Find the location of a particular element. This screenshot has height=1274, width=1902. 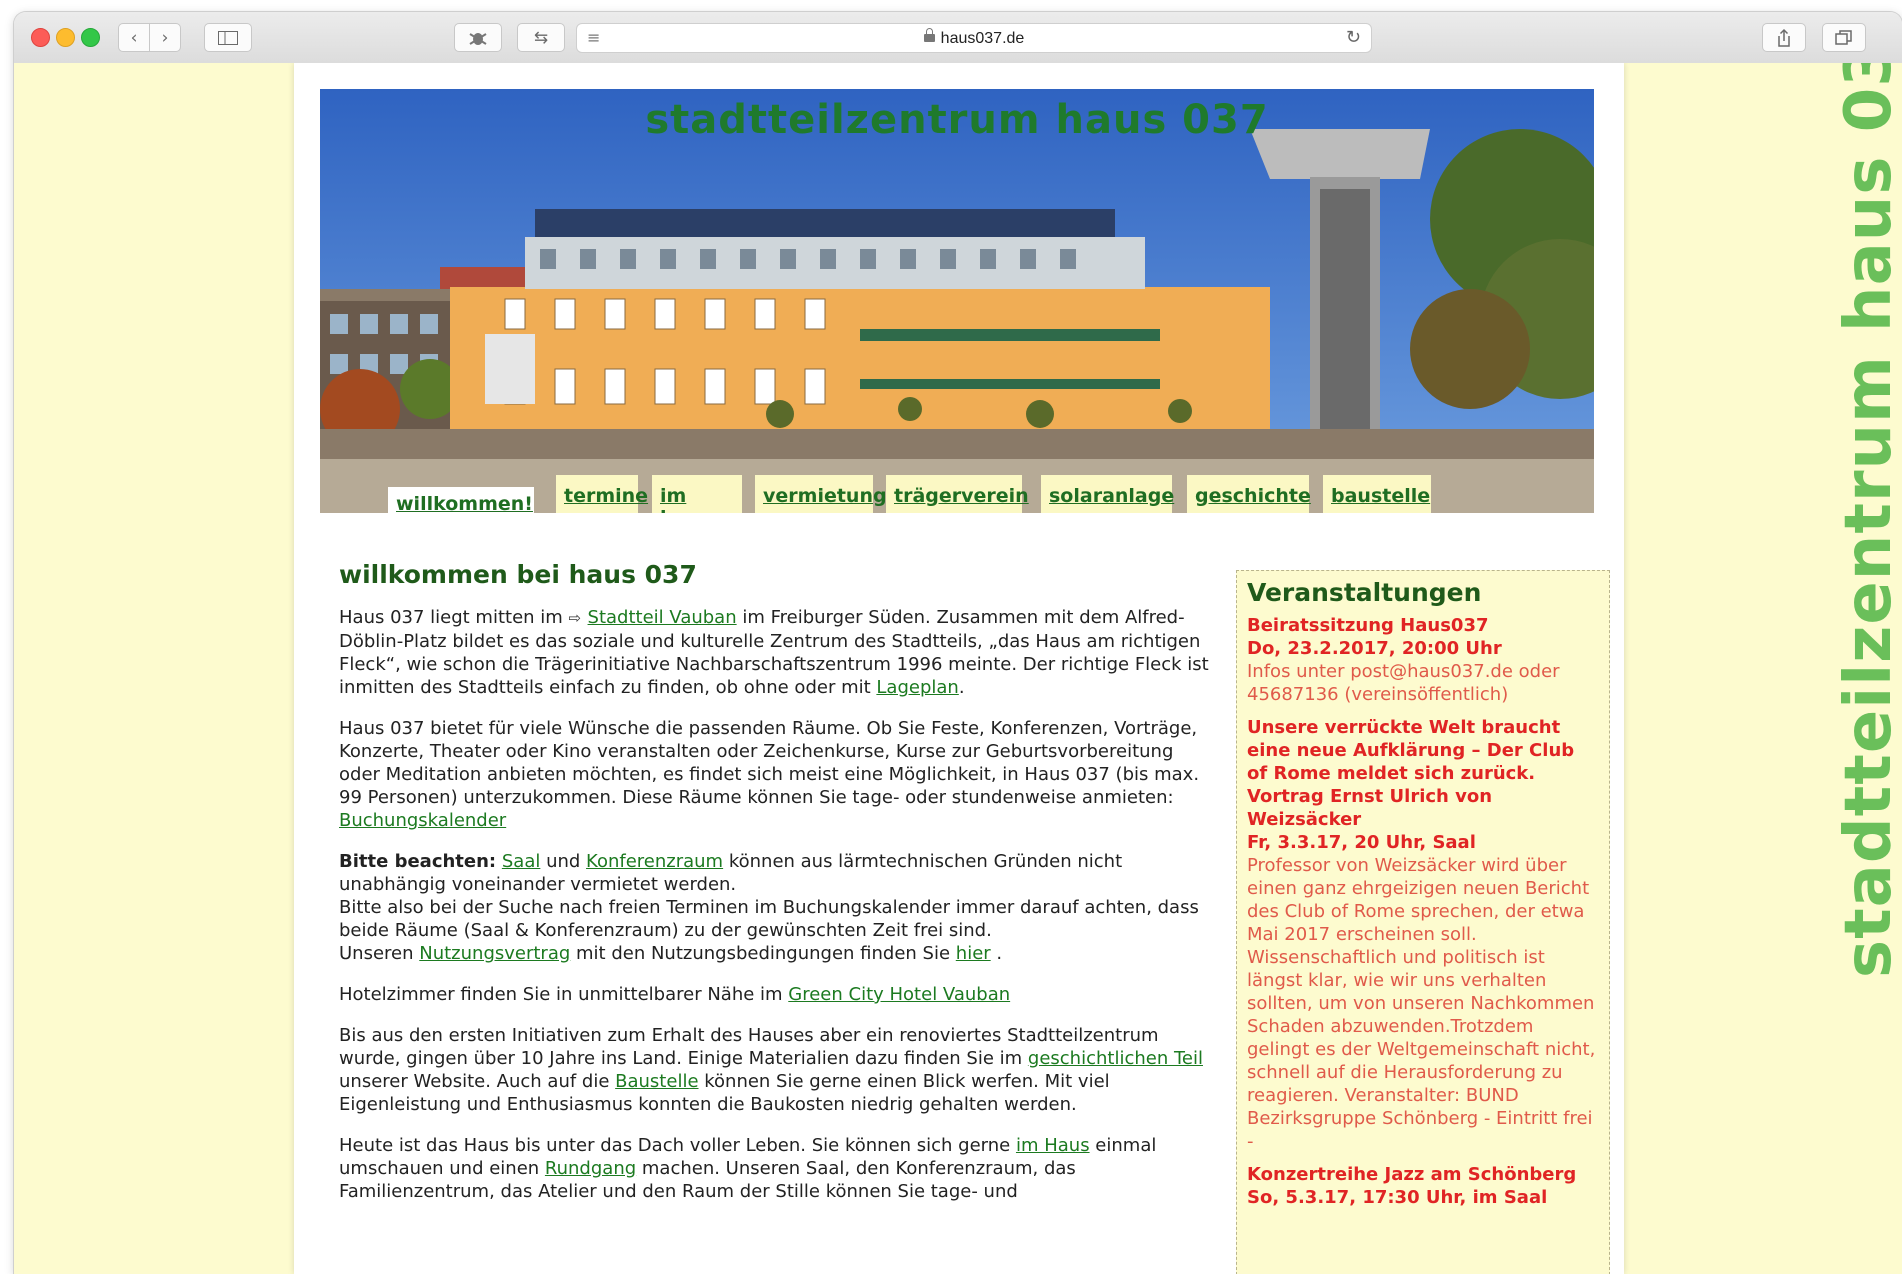

extension-button is located at coordinates (478, 37).